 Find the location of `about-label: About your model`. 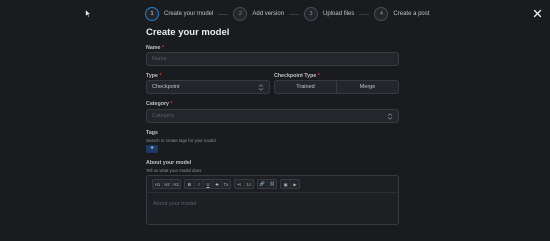

about-label: About your model is located at coordinates (169, 163).